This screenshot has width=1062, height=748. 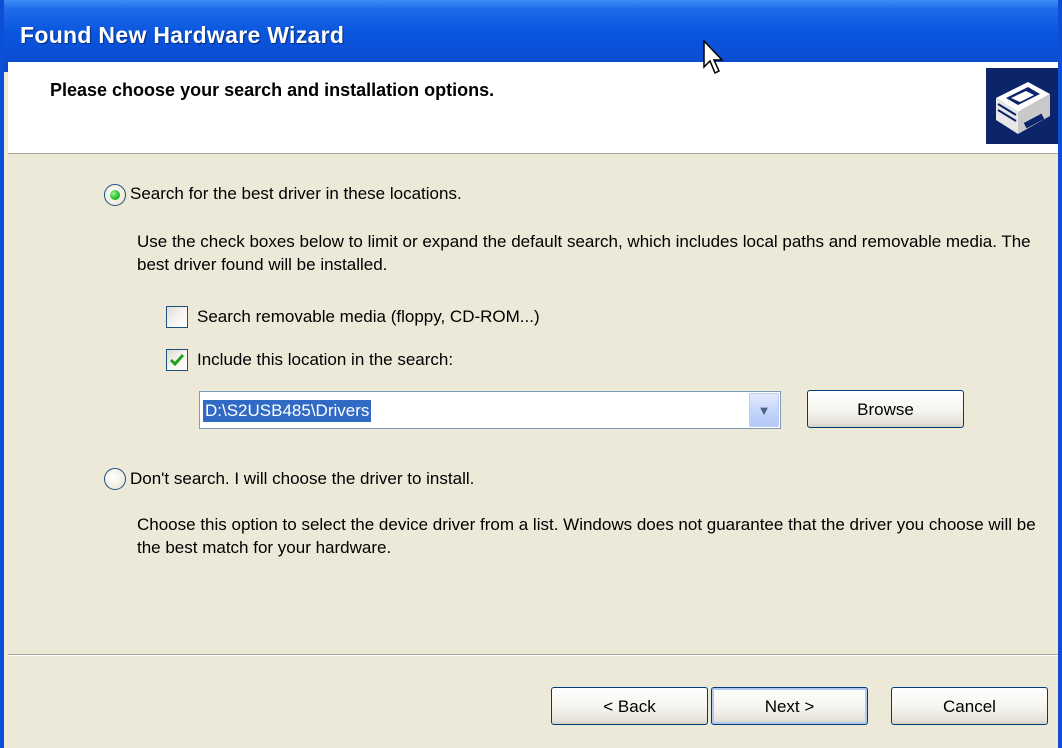 I want to click on radio-selected-dot, so click(x=115, y=195).